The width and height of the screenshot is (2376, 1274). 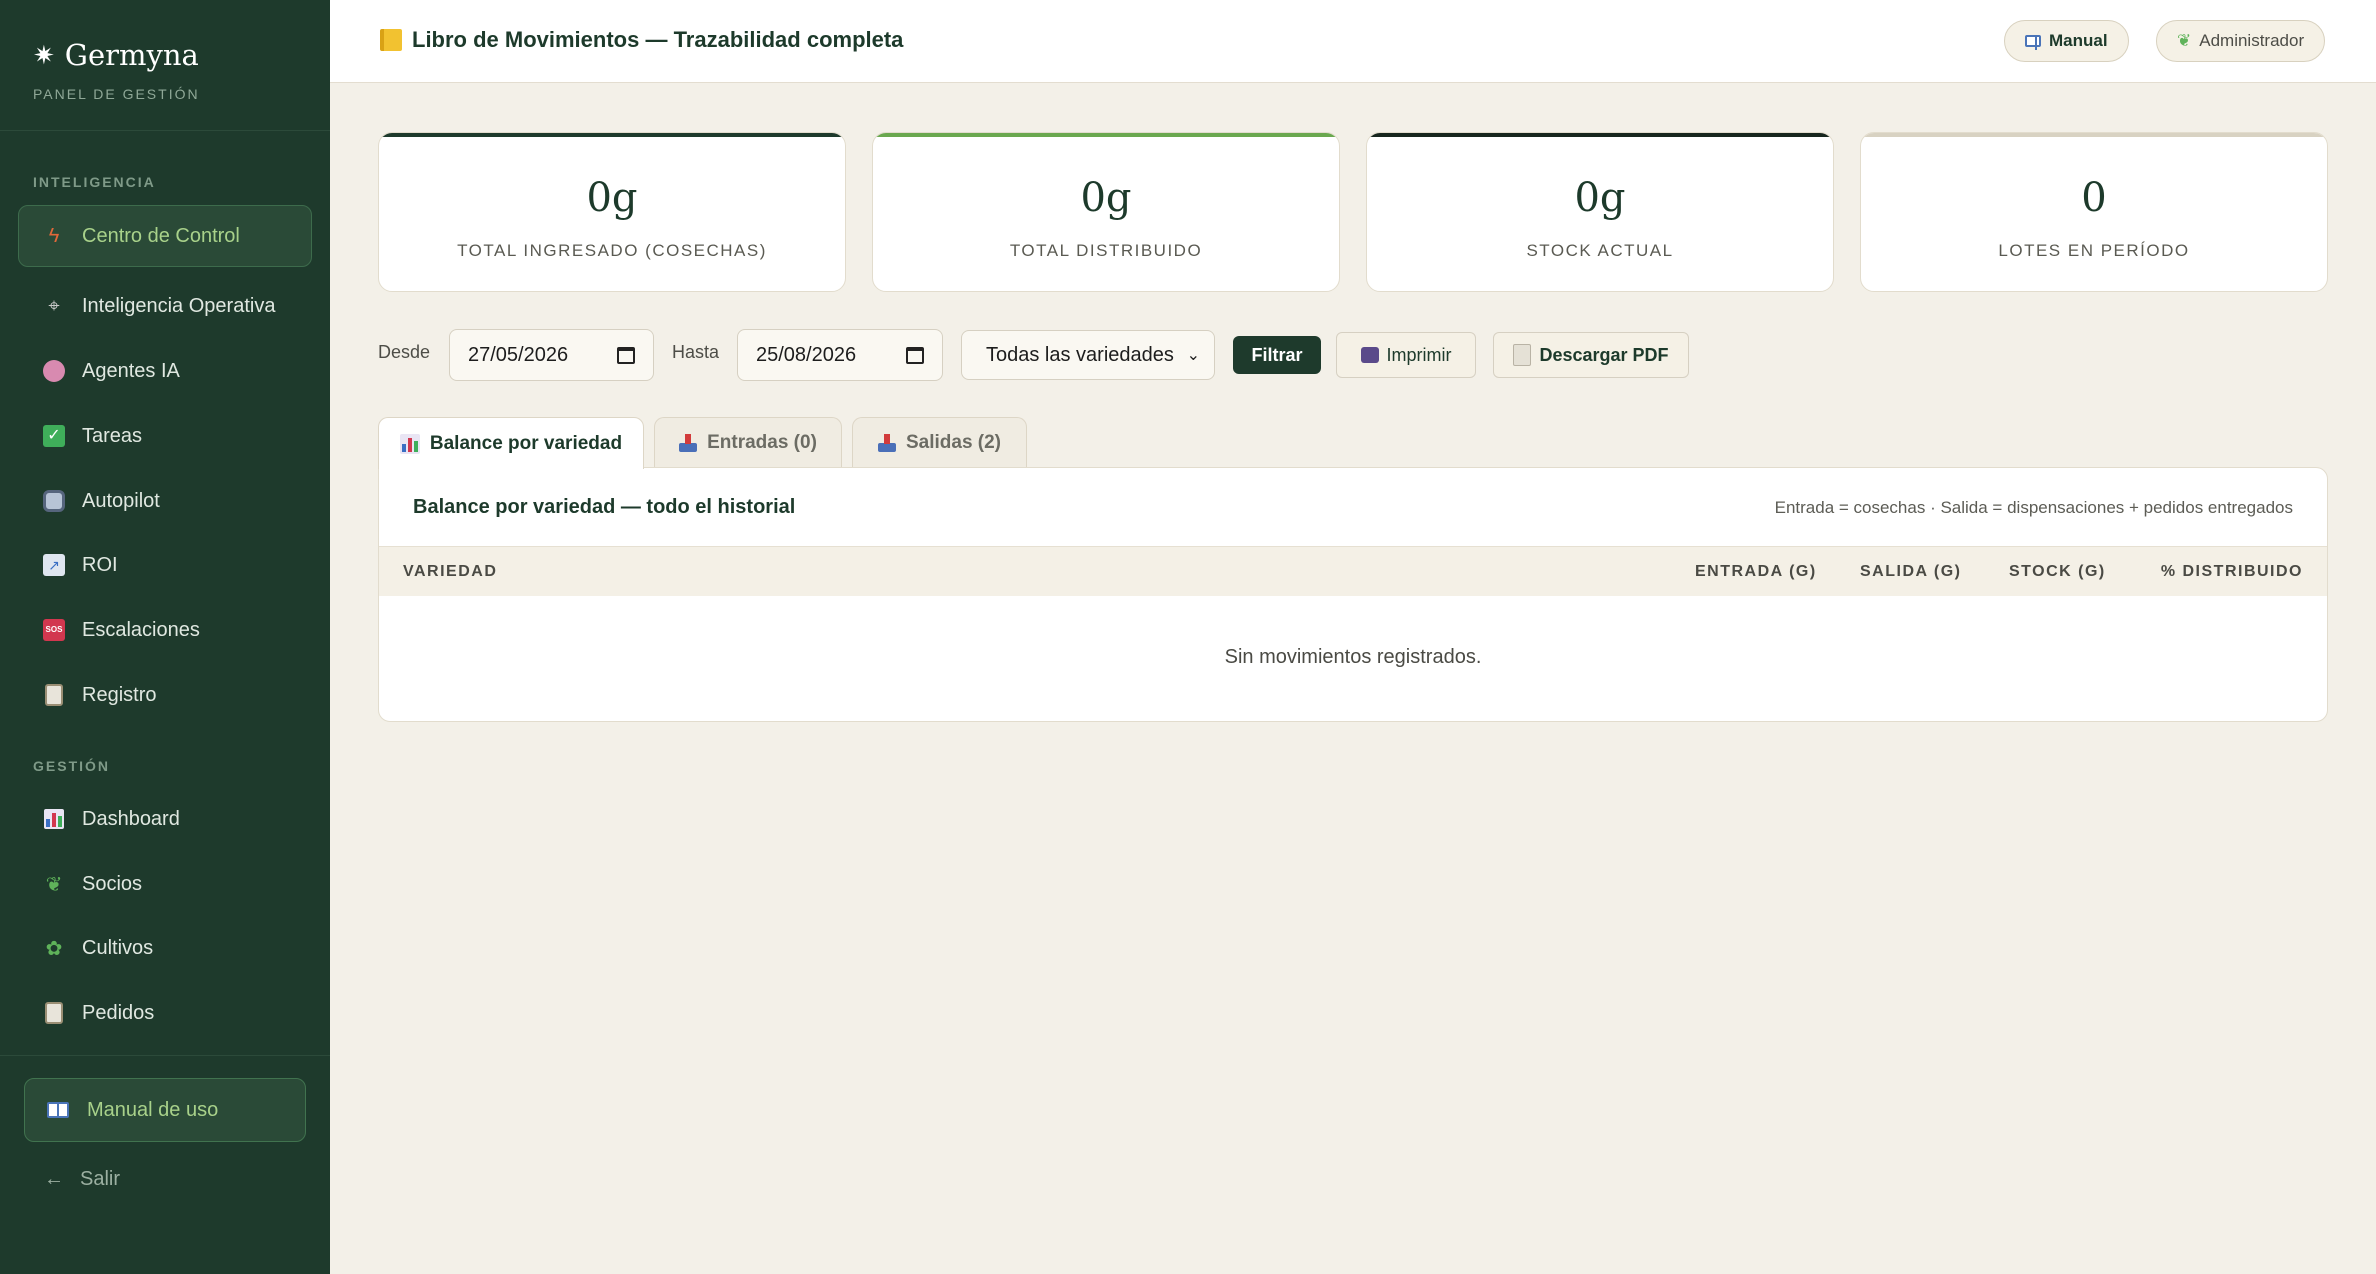 I want to click on from-label: Desde, so click(x=404, y=352).